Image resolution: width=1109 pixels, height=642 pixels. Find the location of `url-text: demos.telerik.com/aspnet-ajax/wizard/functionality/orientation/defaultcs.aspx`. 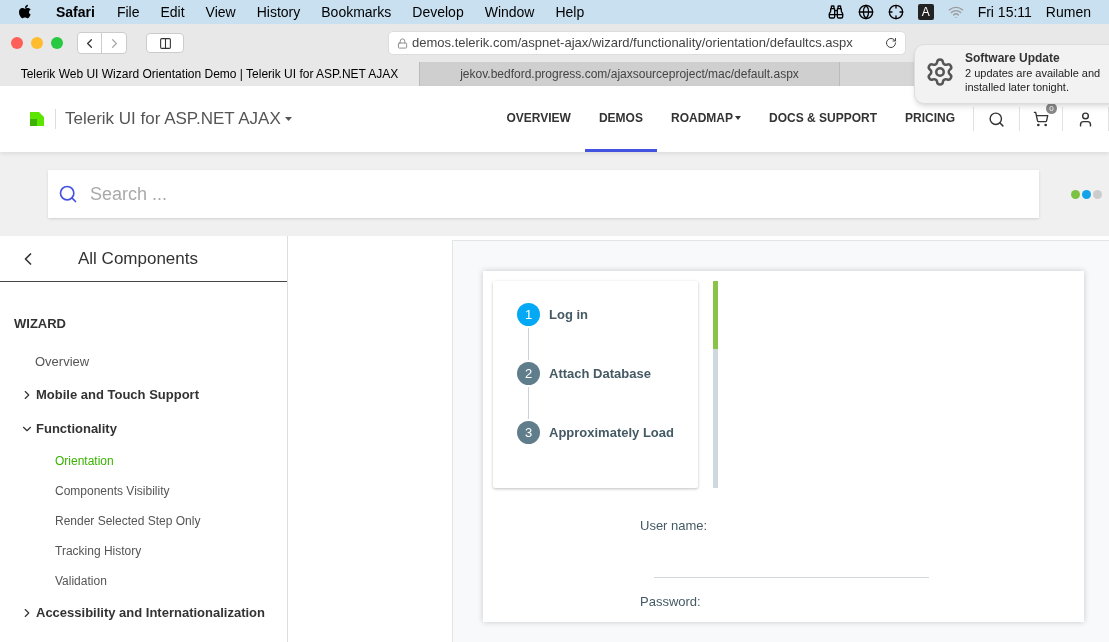

url-text: demos.telerik.com/aspnet-ajax/wizard/functionality/orientation/defaultcs.aspx is located at coordinates (633, 43).